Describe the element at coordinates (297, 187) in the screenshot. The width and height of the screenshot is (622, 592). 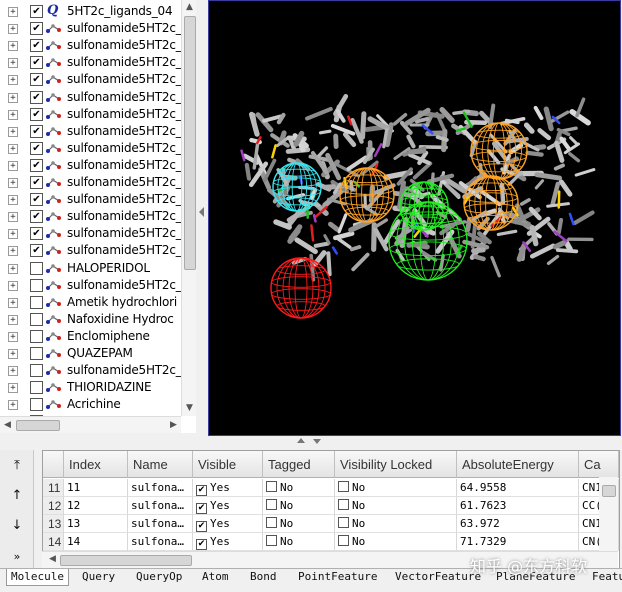
I see `cyan-feature-sphere` at that location.